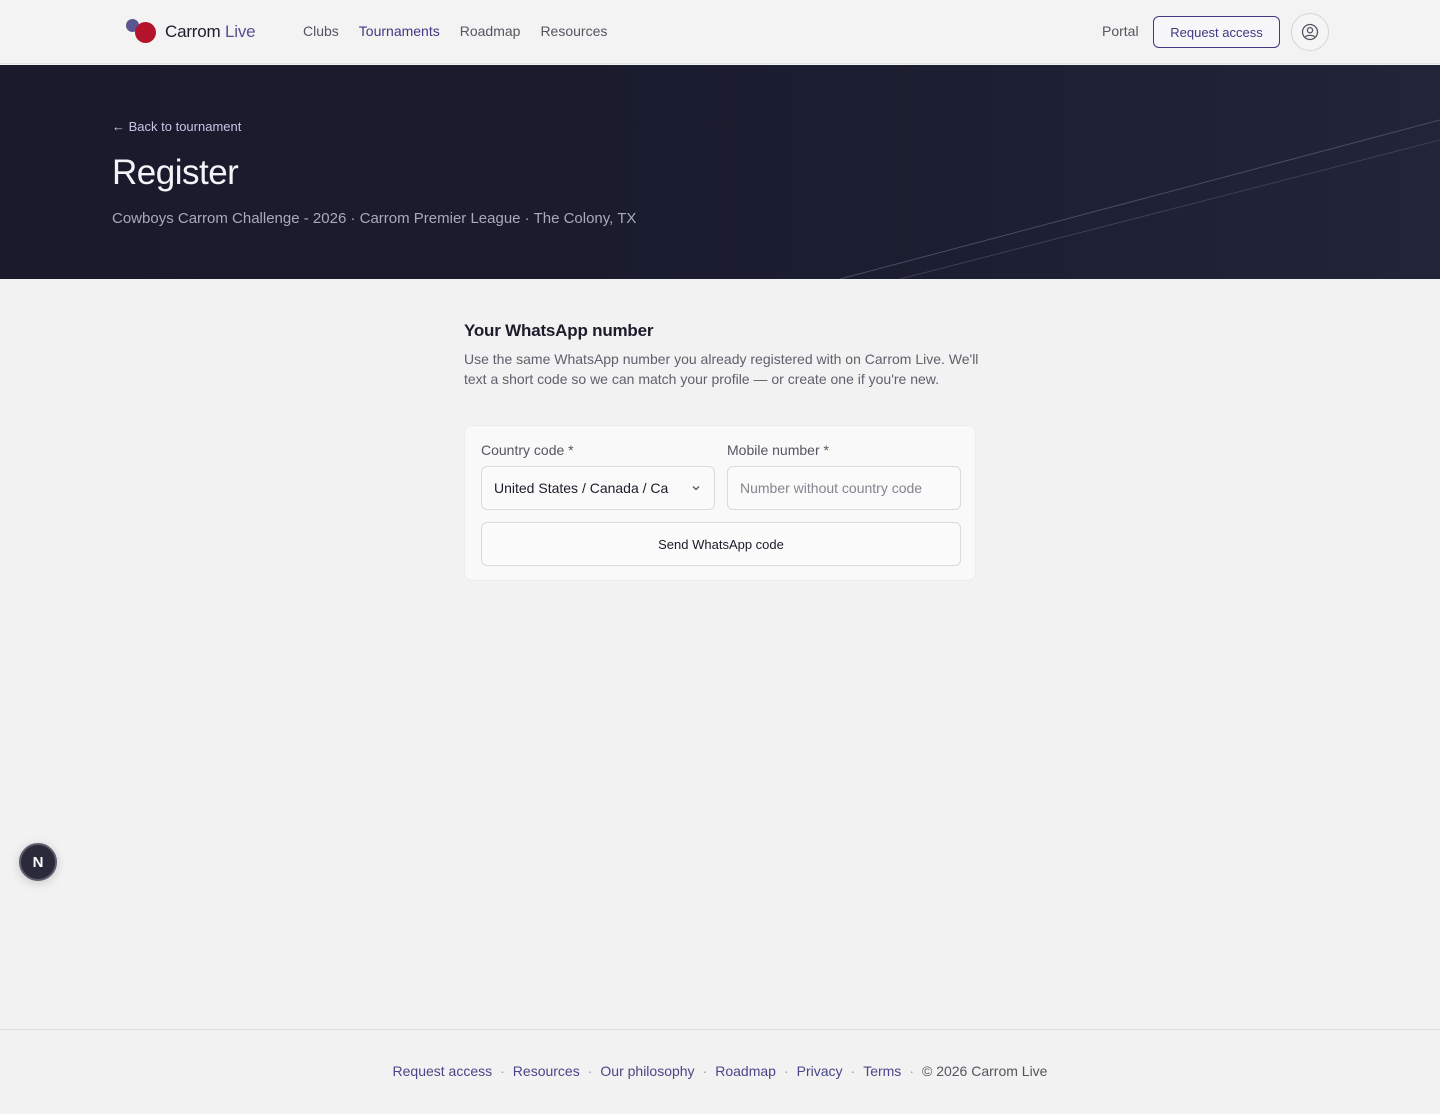 The width and height of the screenshot is (1440, 1114). I want to click on brand-logo-link: Carrom Live, so click(191, 32).